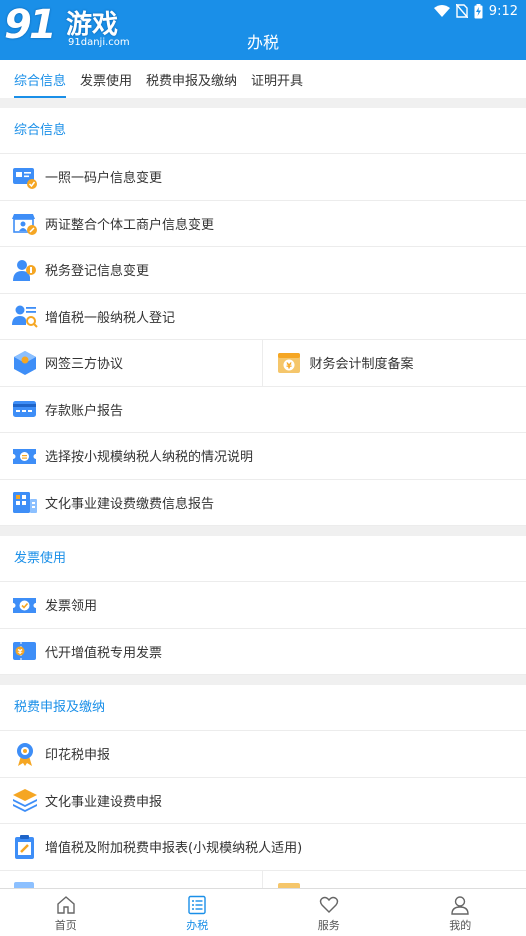  I want to click on list-row: 一照一码户信息变更, so click(263, 177).